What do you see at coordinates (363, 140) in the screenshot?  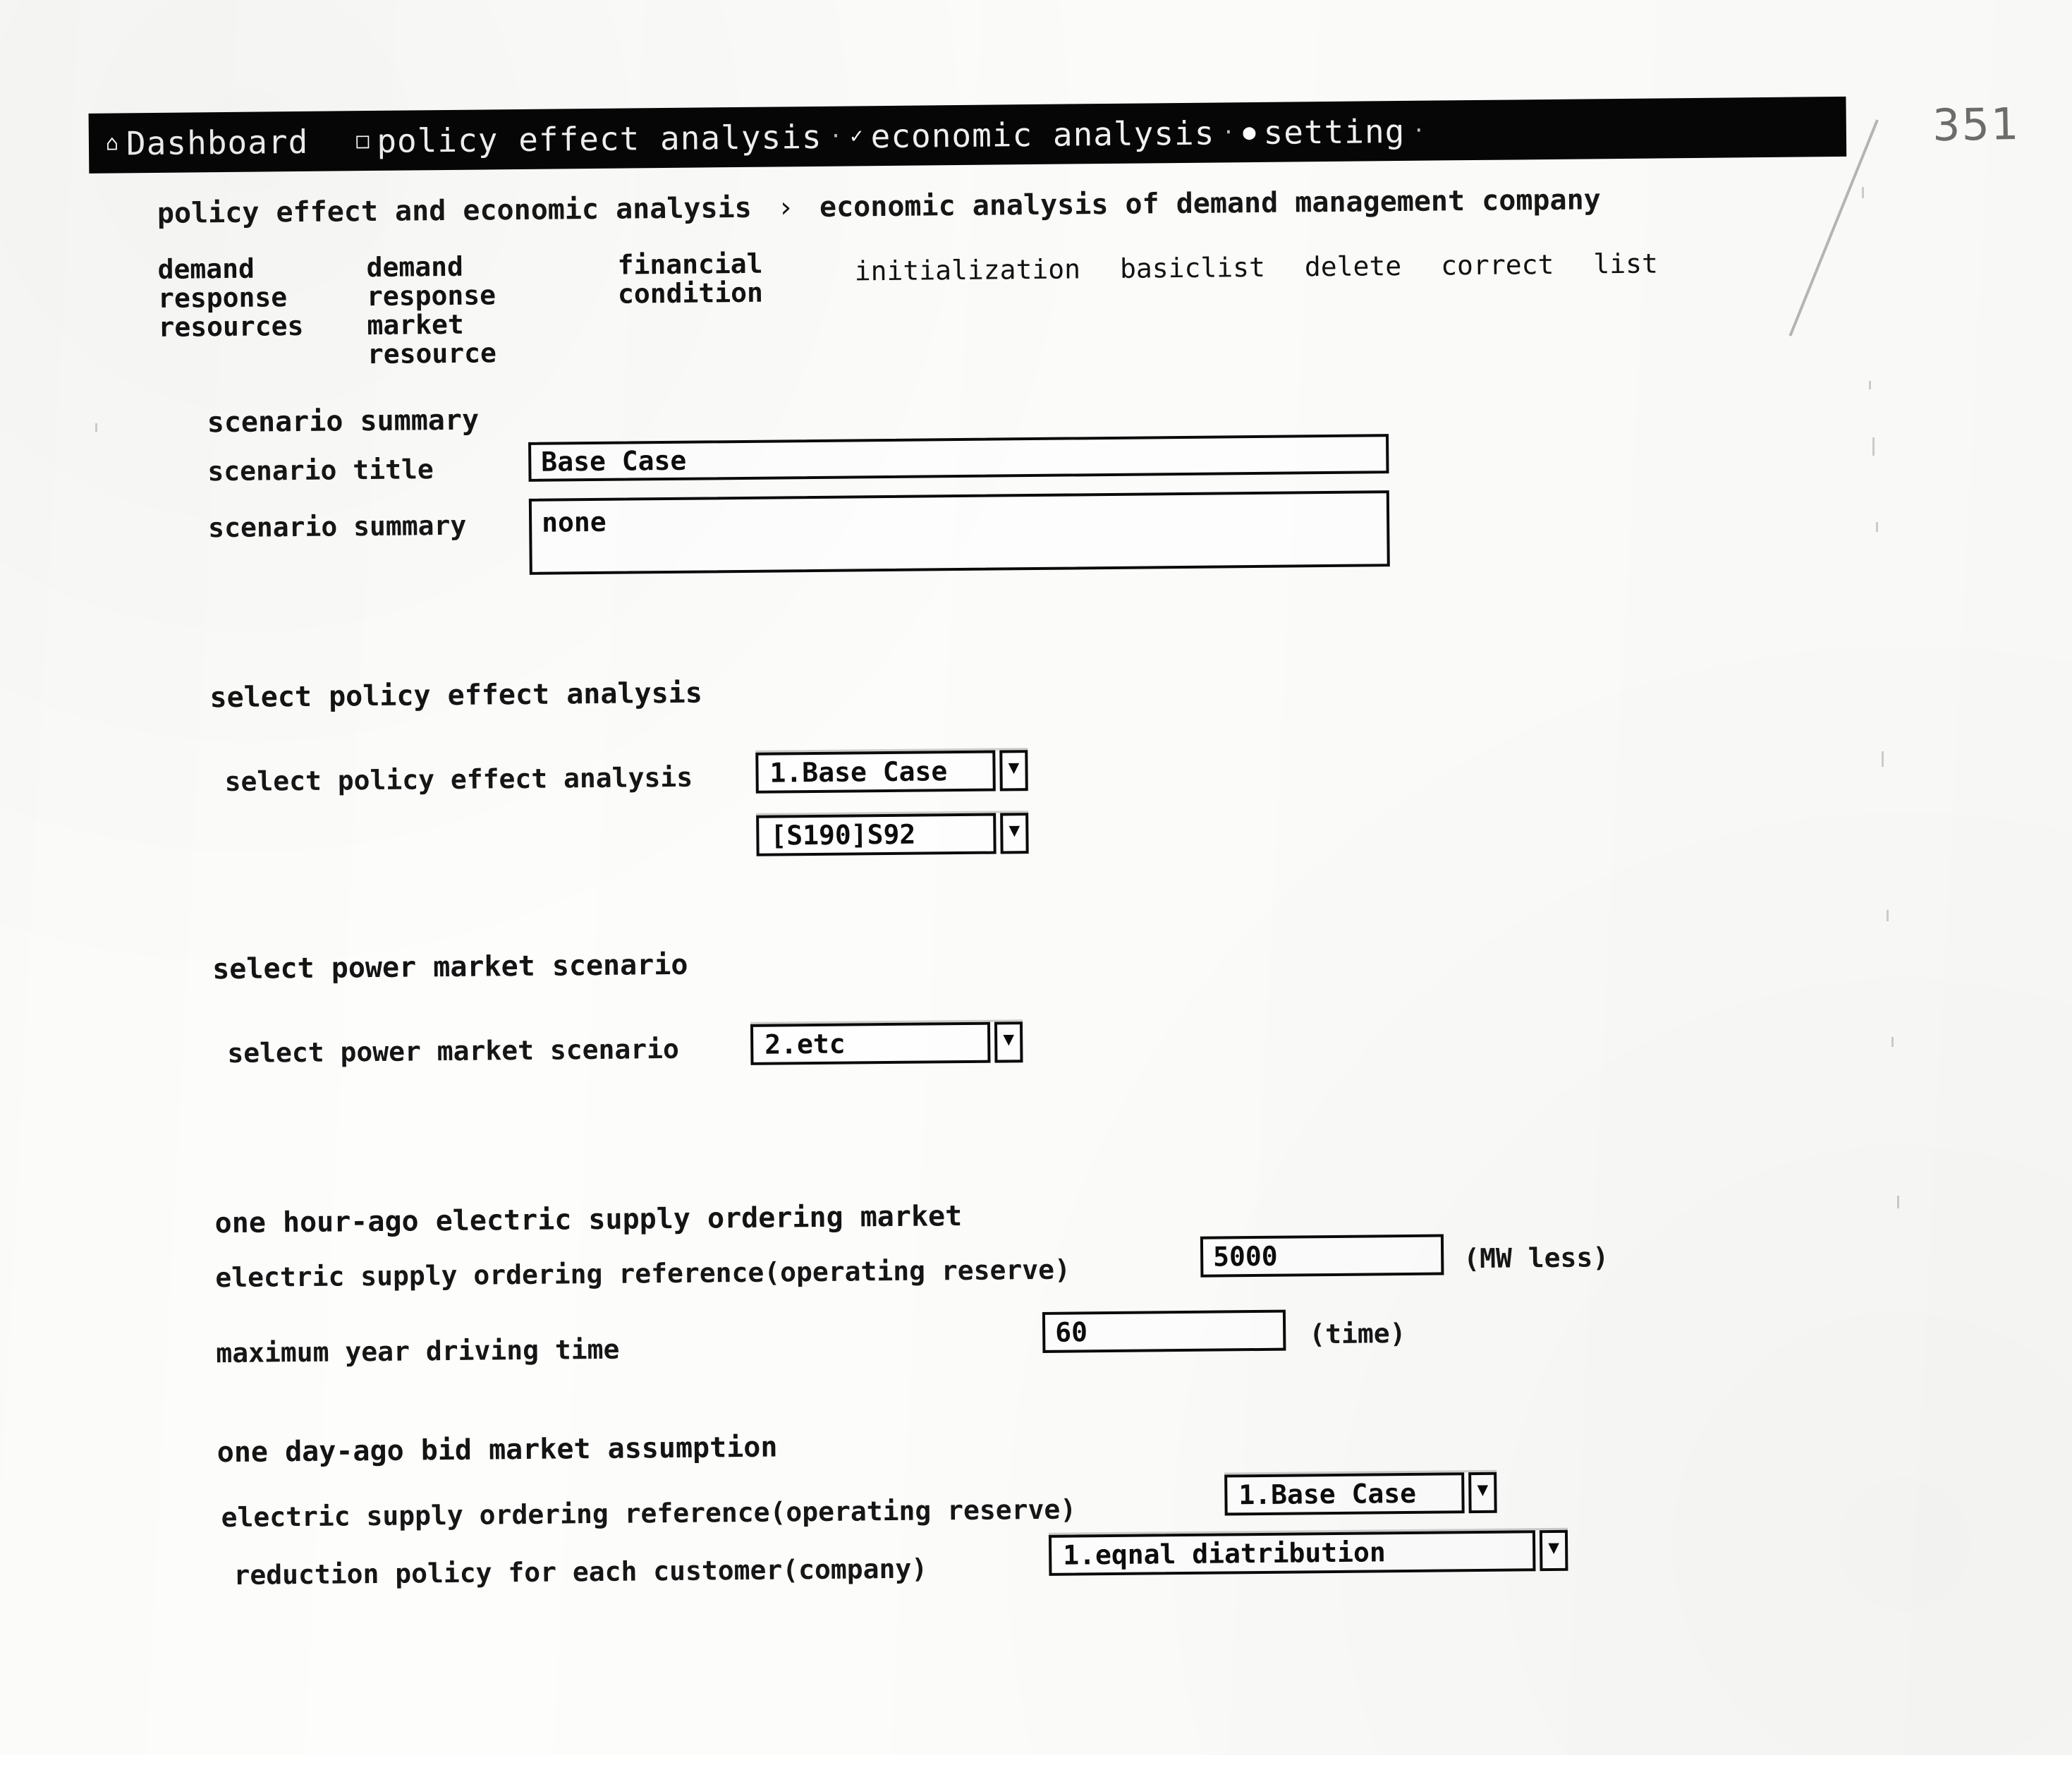 I see `document-icon: □` at bounding box center [363, 140].